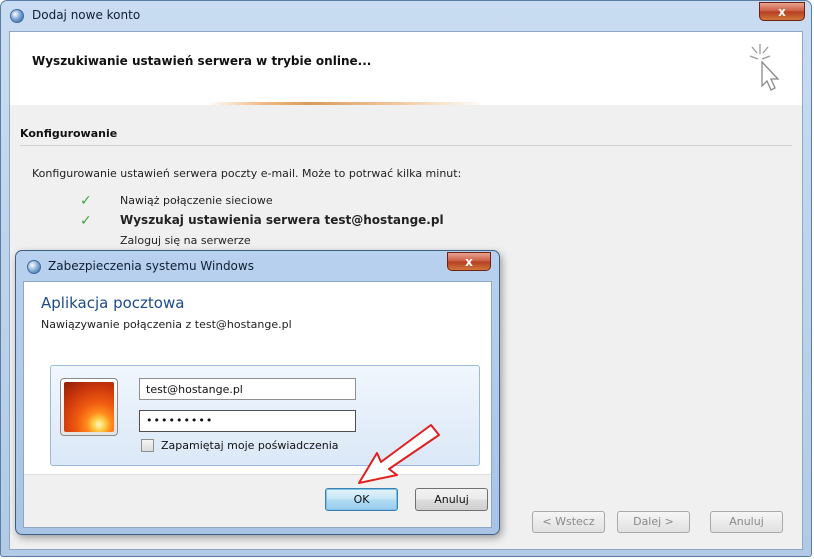 This screenshot has height=559, width=814. Describe the element at coordinates (361, 499) in the screenshot. I see `ok-button: OK` at that location.